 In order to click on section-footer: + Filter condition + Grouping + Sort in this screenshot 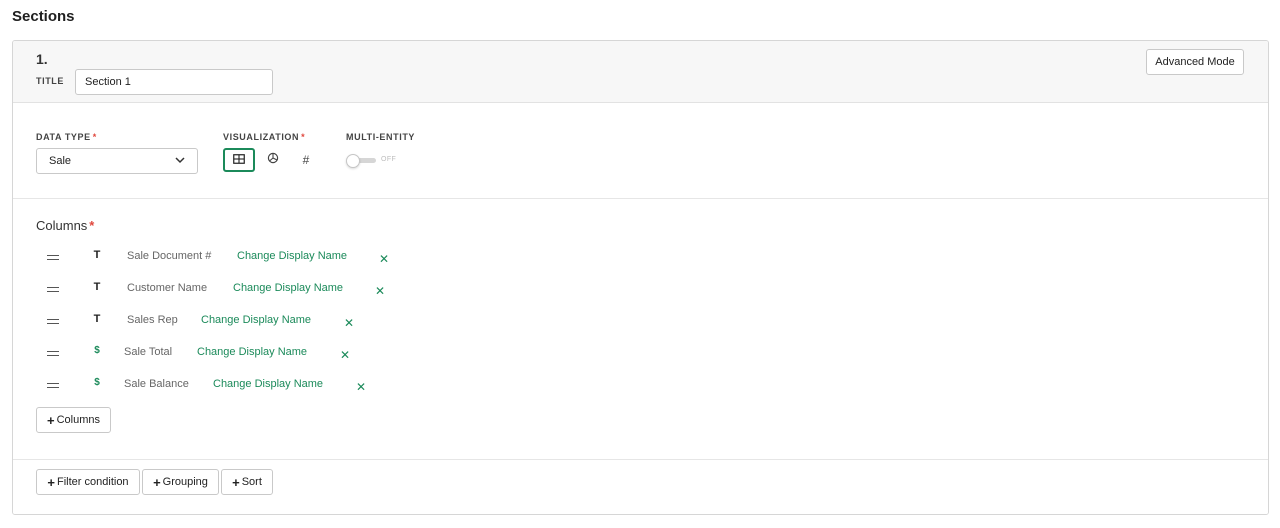, I will do `click(640, 487)`.